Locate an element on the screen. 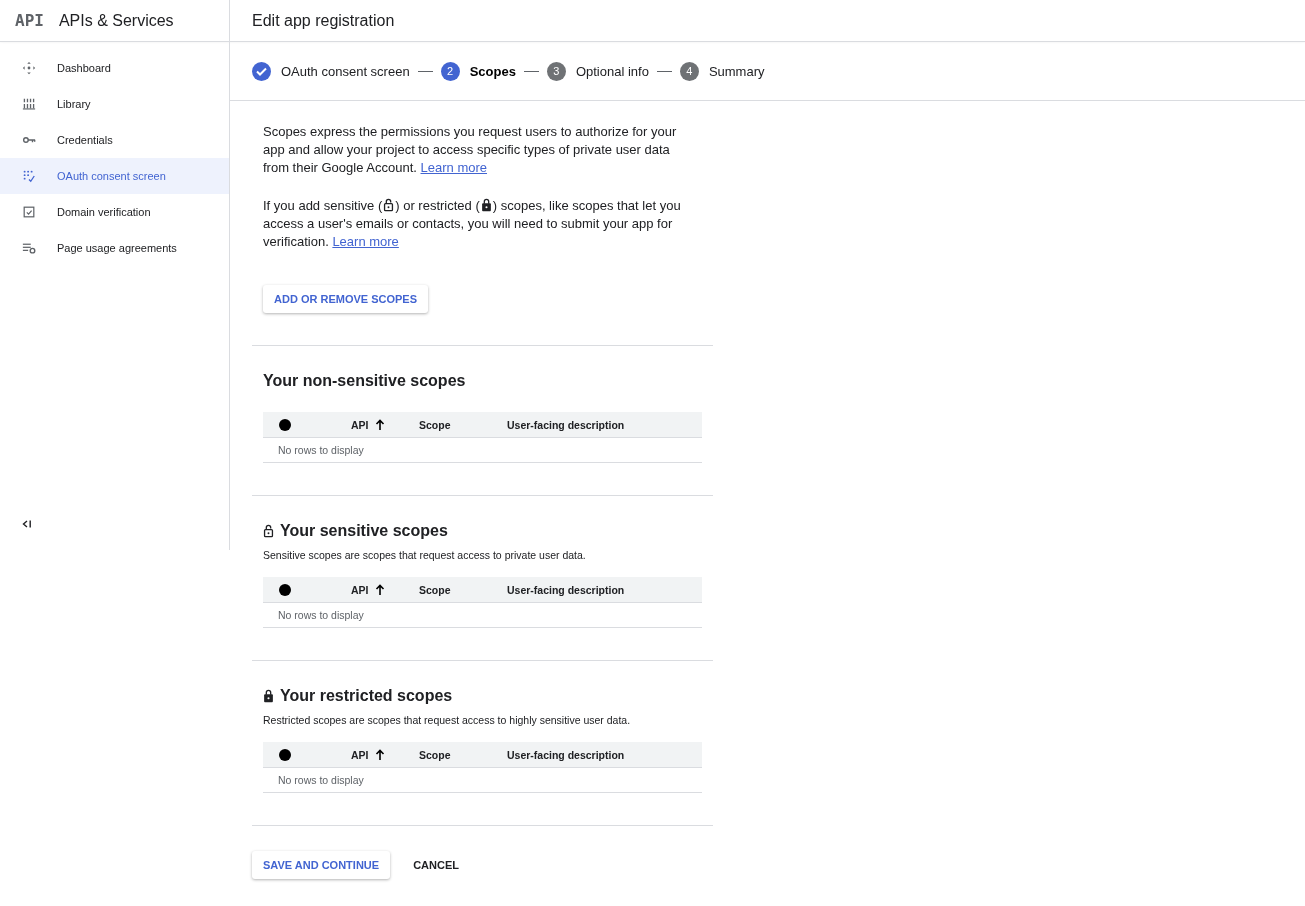 Image resolution: width=1305 pixels, height=906 pixels. page-title: Edit app registration is located at coordinates (323, 20).